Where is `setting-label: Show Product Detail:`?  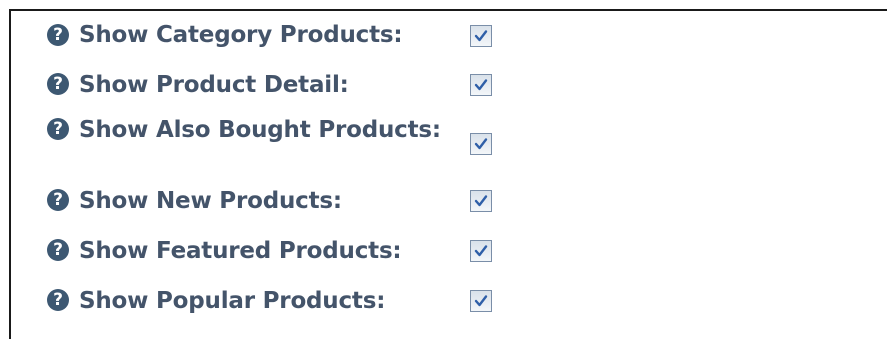
setting-label: Show Product Detail: is located at coordinates (214, 85).